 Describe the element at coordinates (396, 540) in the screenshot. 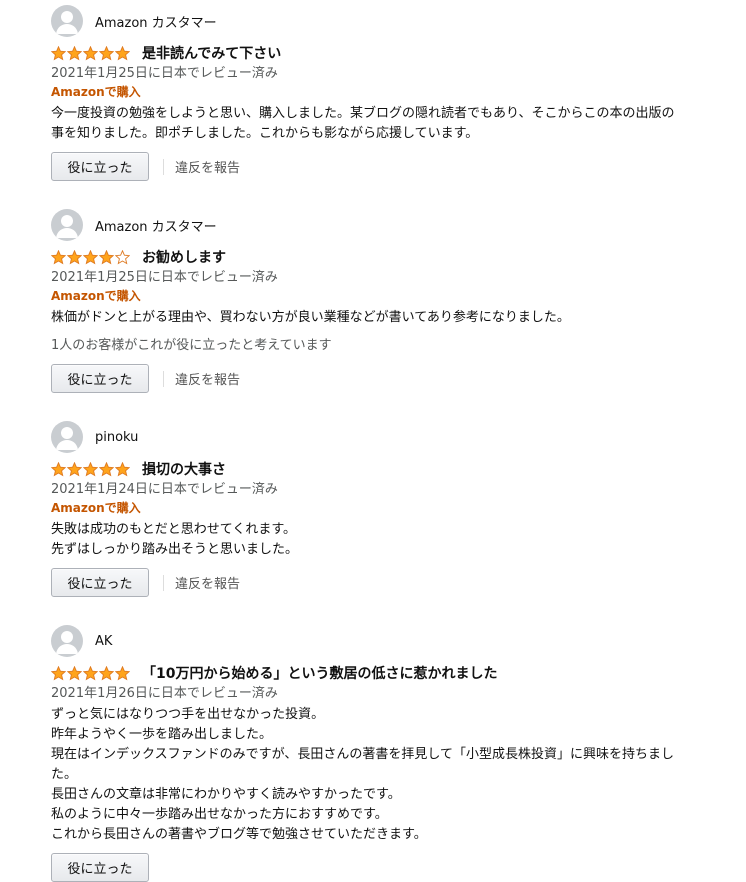

I see `review-body: 失敗は成功のもとだと思わせてくれます。 先ずはしっかり踏み出そうと思いました。` at that location.